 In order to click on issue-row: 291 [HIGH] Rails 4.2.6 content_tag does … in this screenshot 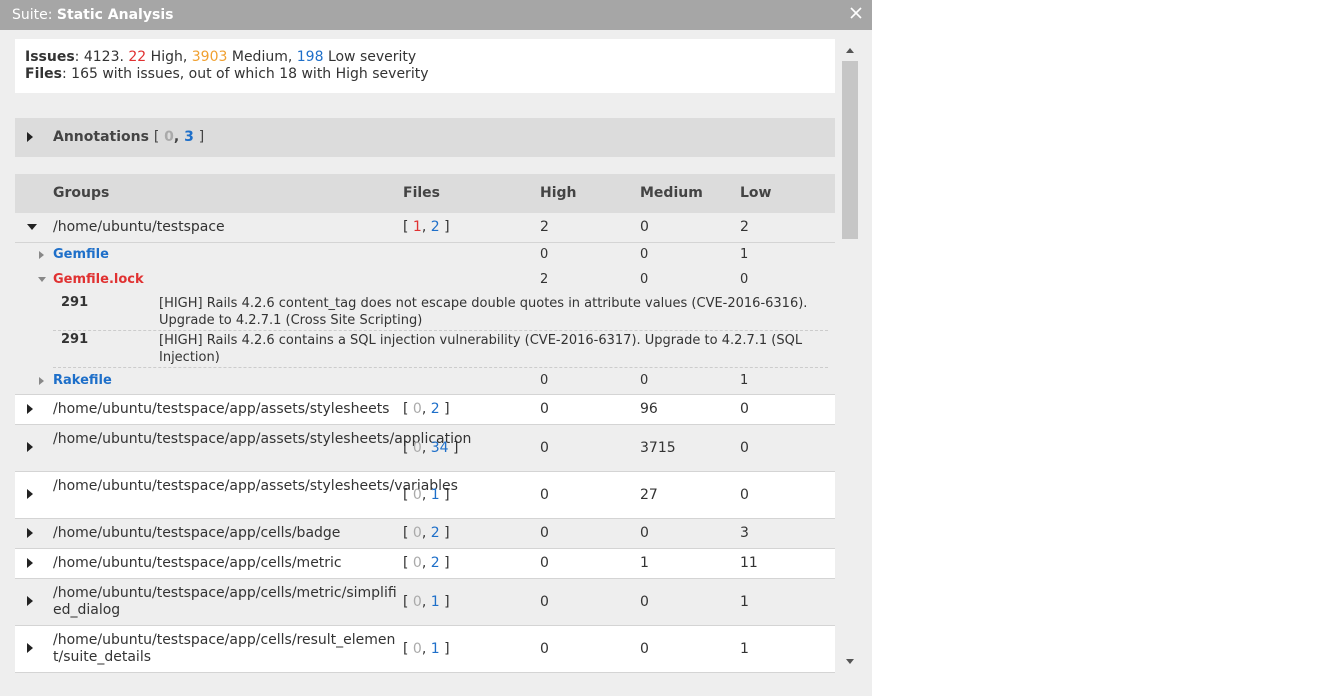, I will do `click(440, 313)`.